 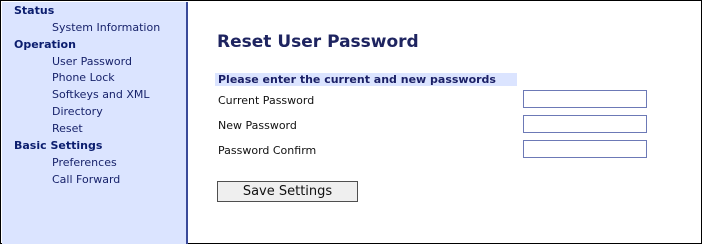 I want to click on sidebar-item-phone-lock: Phone Lock, so click(x=83, y=77).